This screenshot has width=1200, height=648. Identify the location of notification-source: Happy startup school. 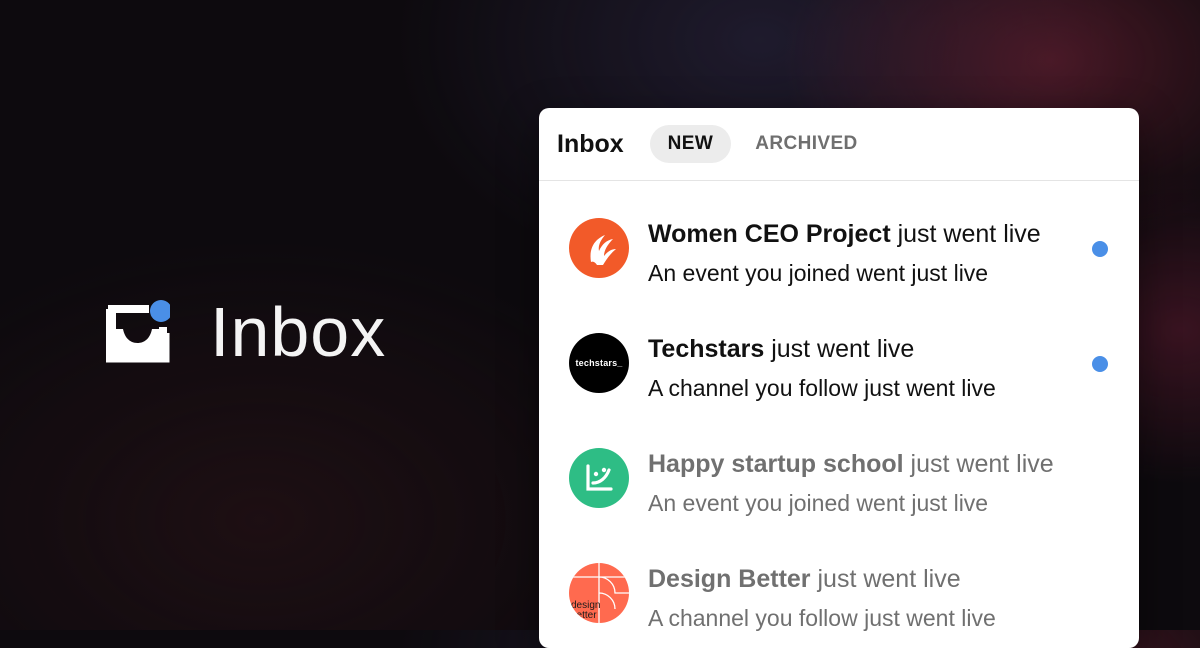
(776, 464).